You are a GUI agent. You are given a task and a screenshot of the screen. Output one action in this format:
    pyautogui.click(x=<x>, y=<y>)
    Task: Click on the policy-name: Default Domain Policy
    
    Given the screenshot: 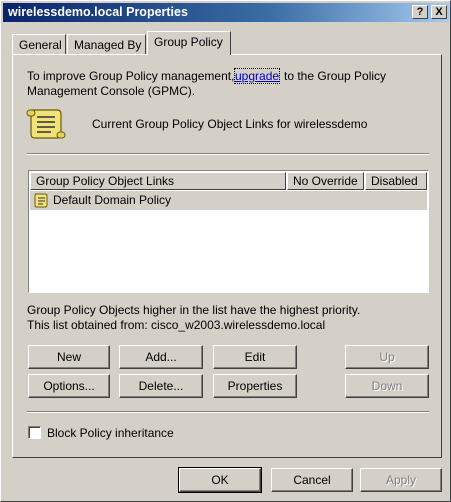 What is the action you would take?
    pyautogui.click(x=112, y=200)
    